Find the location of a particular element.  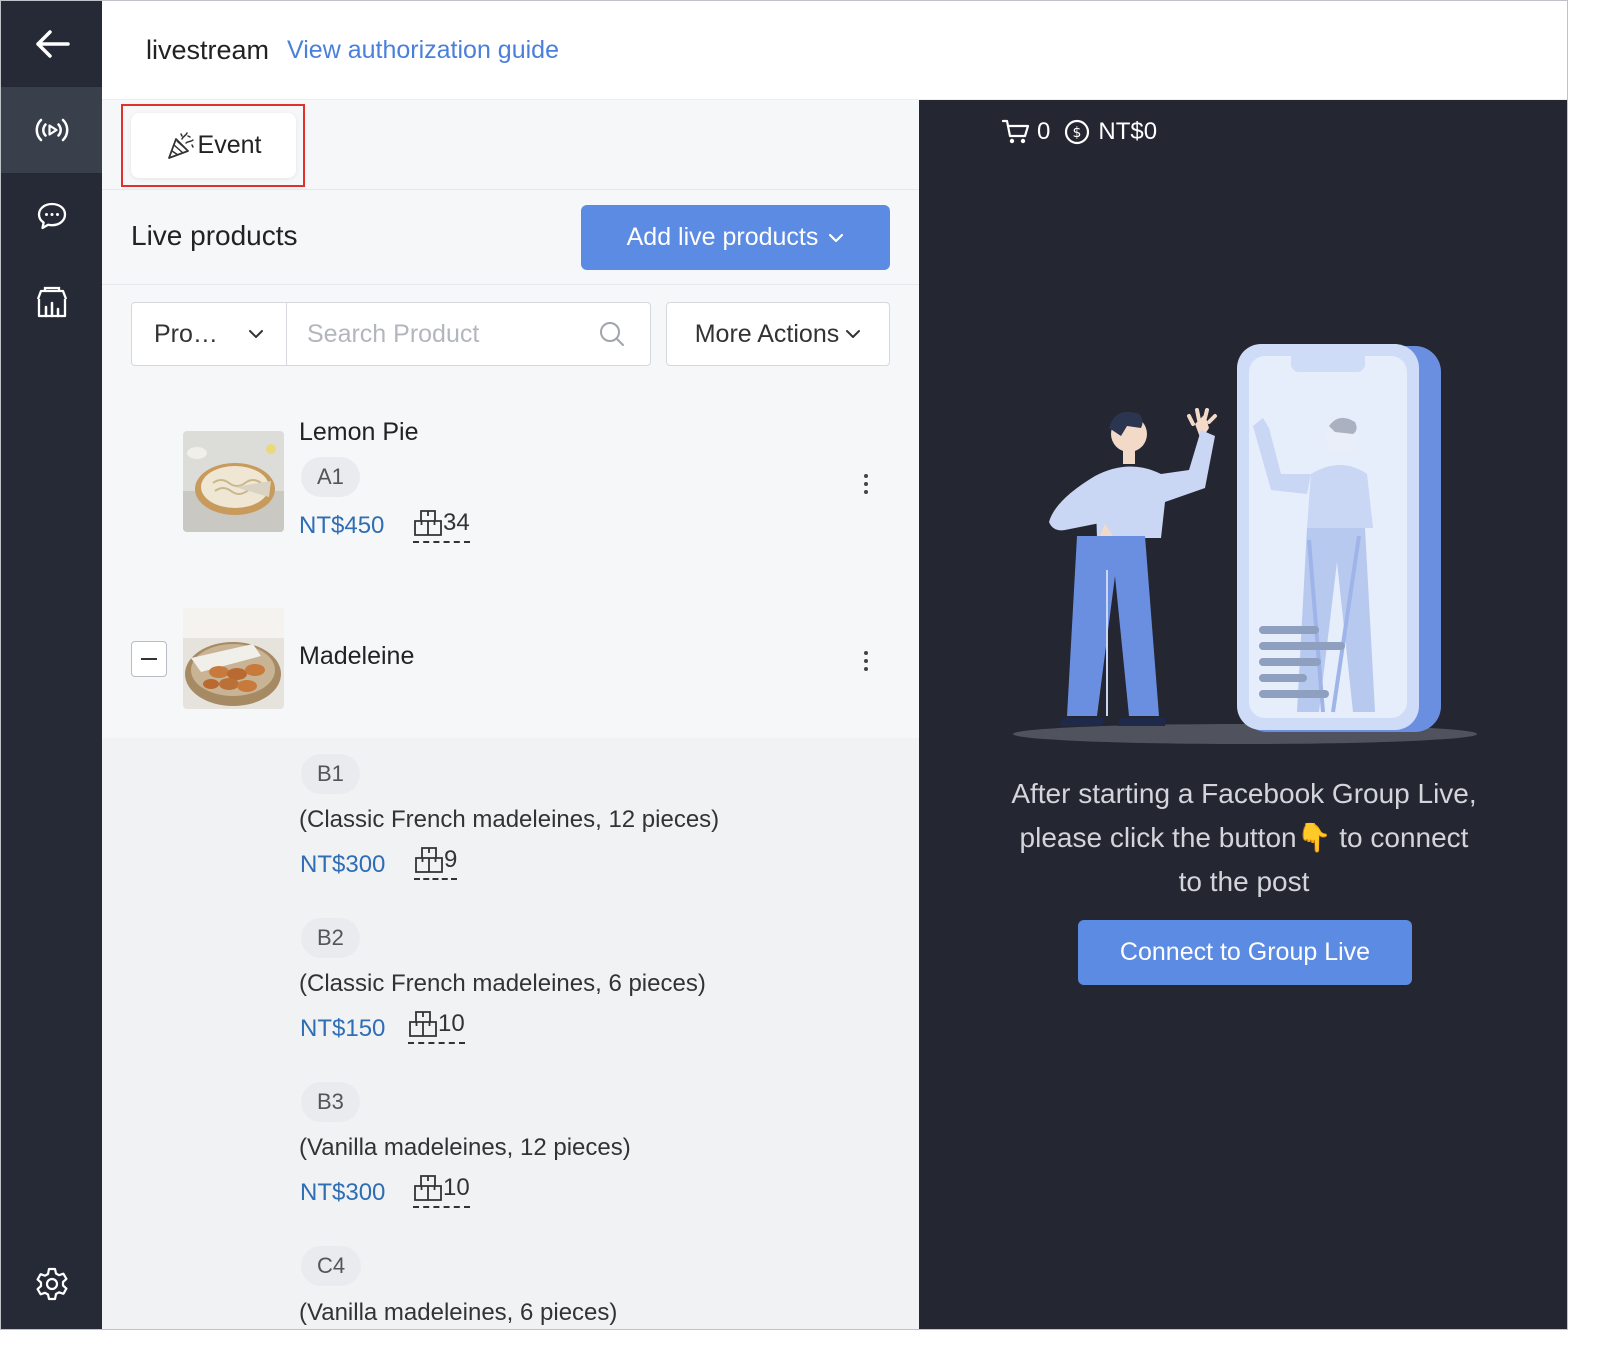

cart-count: 0 is located at coordinates (1044, 131).